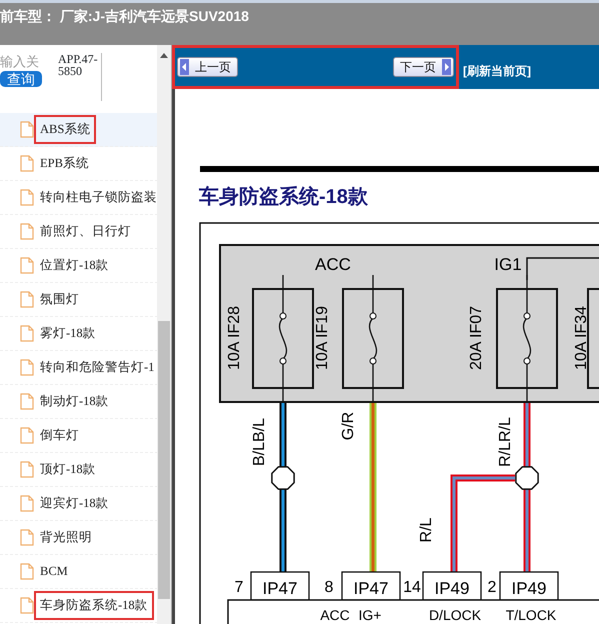 The image size is (599, 624). What do you see at coordinates (23, 62) in the screenshot?
I see `keyword-input: 输入关` at bounding box center [23, 62].